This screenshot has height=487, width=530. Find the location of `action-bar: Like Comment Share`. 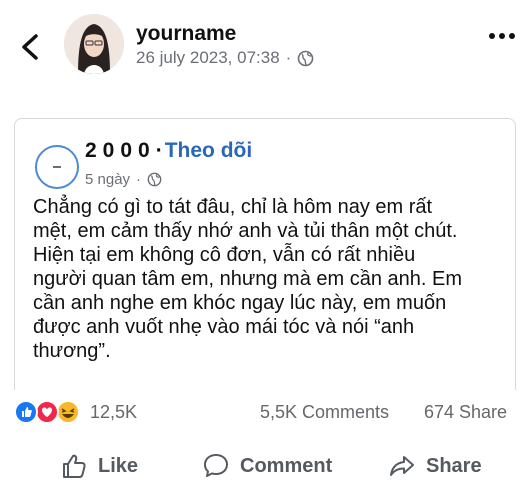

action-bar: Like Comment Share is located at coordinates (265, 466).